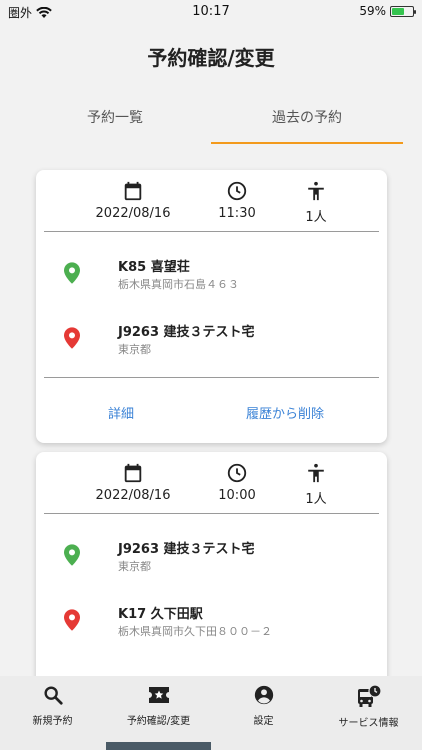 The width and height of the screenshot is (422, 750). What do you see at coordinates (115, 124) in the screenshot?
I see `tab-reservation-list: 予約一覧` at bounding box center [115, 124].